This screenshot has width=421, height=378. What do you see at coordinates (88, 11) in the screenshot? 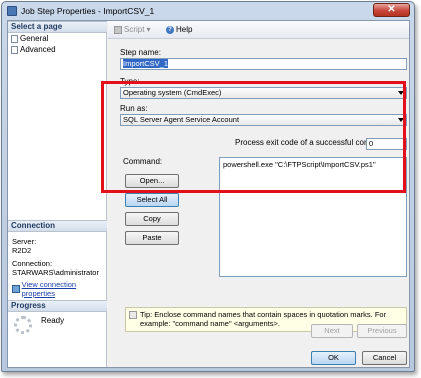
I see `window-title: Job Step Properties - ImportCSV_1` at bounding box center [88, 11].